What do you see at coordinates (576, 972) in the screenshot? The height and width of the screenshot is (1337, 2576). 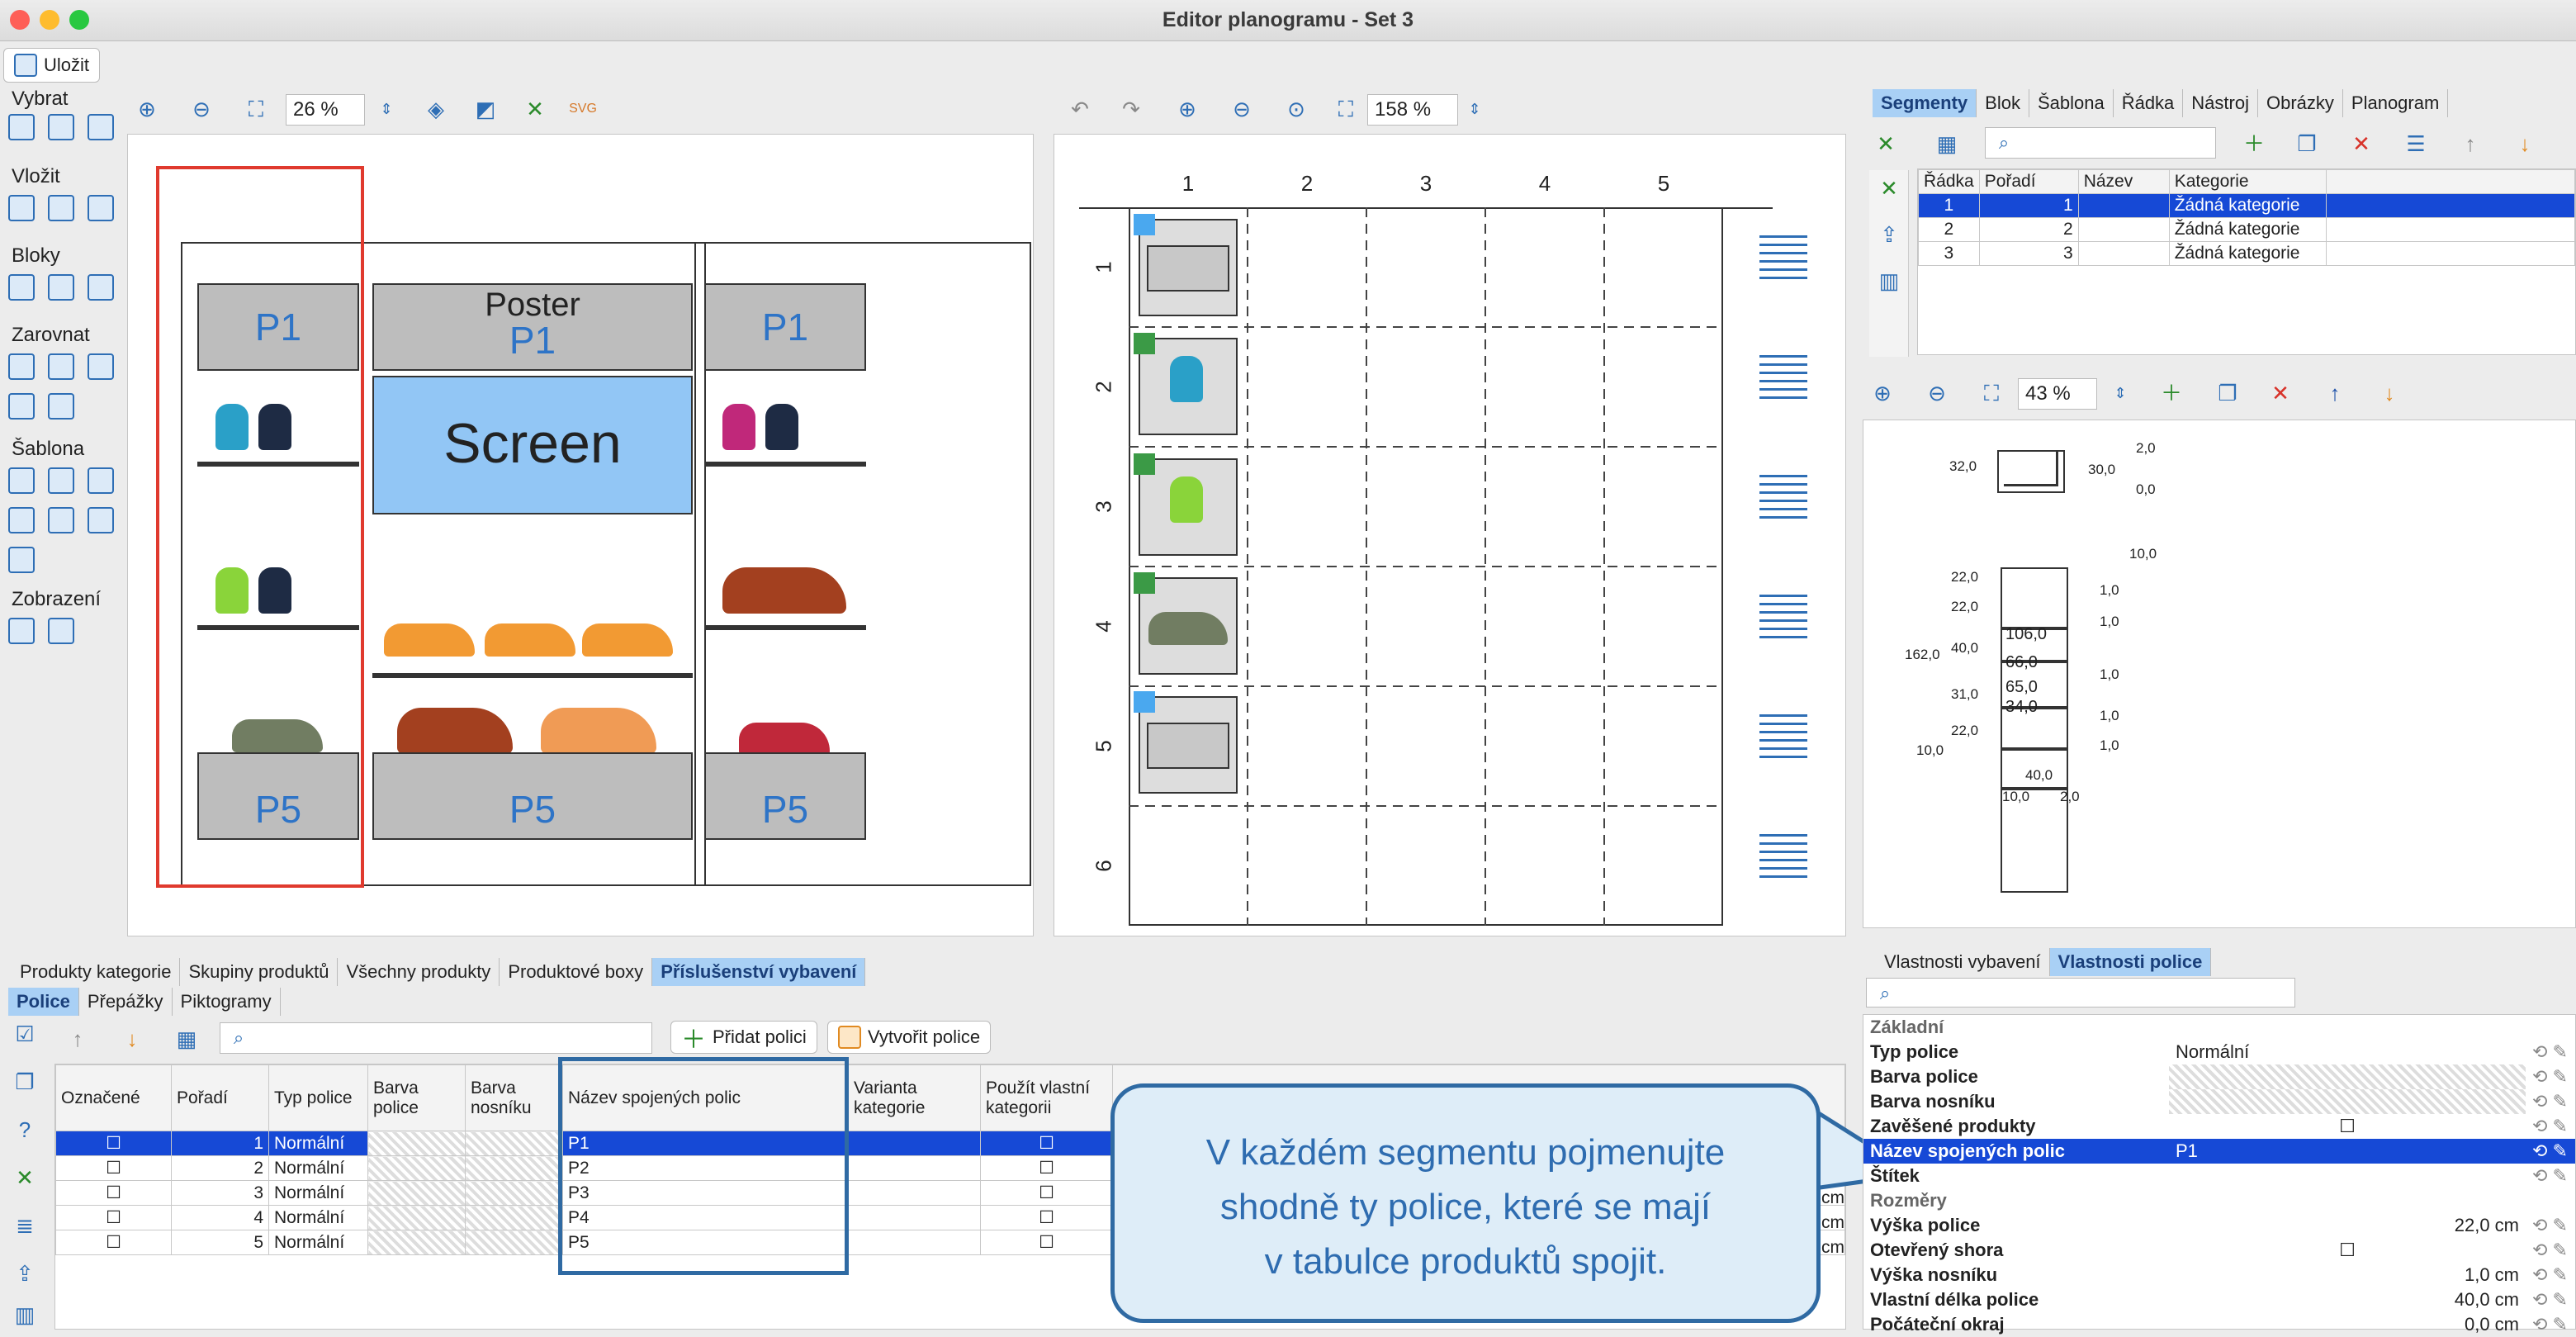 I see `tab-product-boxes: Produktové boxy` at bounding box center [576, 972].